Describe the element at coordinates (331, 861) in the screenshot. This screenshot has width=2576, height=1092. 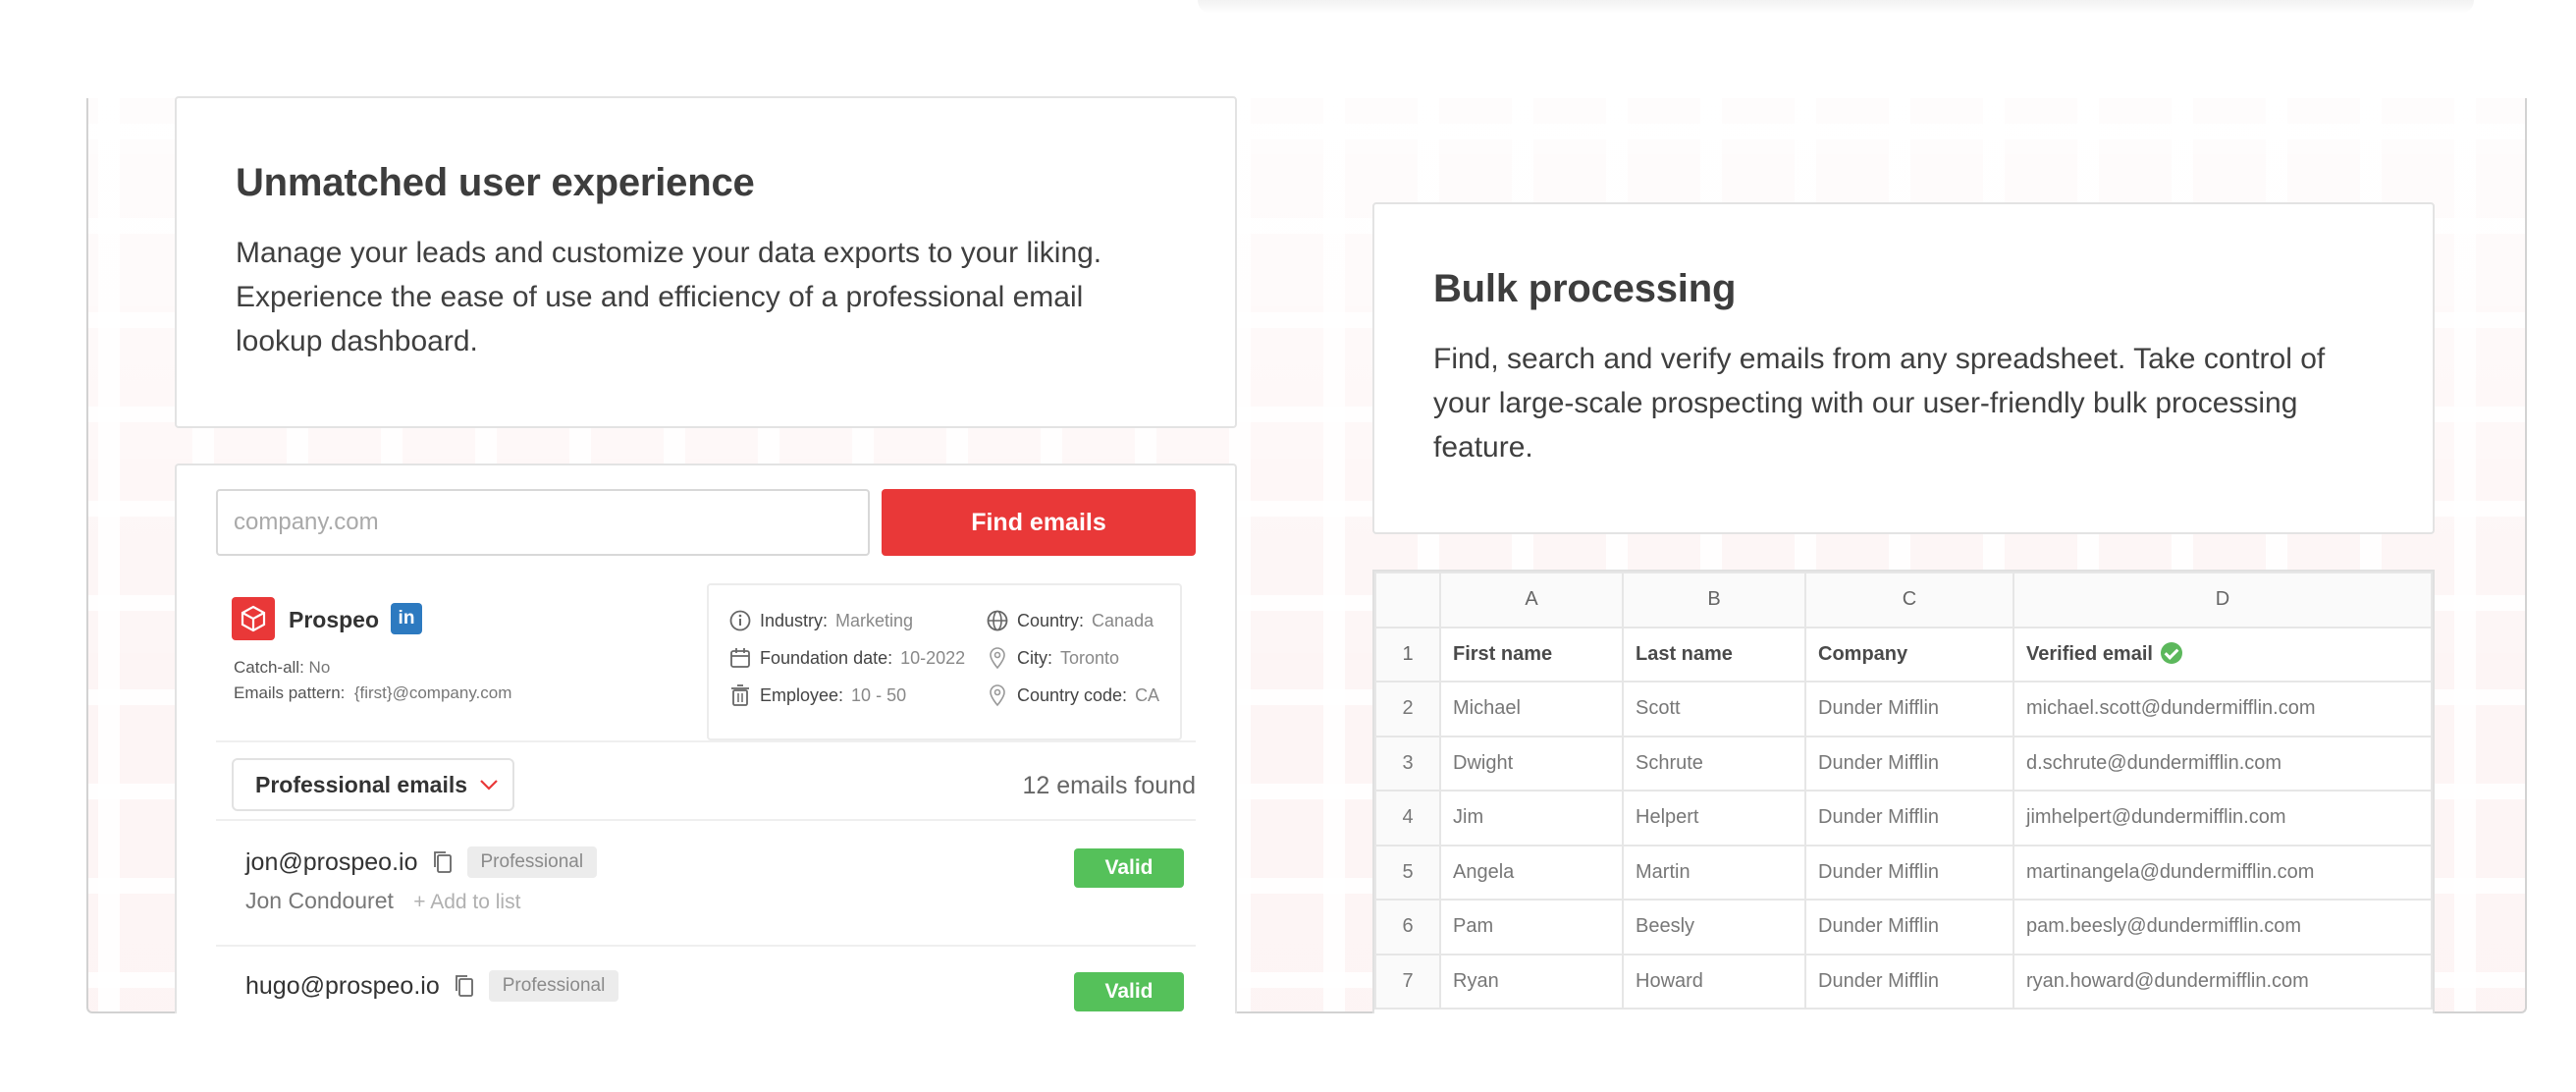
I see `email-address: jon@prospeo.io` at that location.